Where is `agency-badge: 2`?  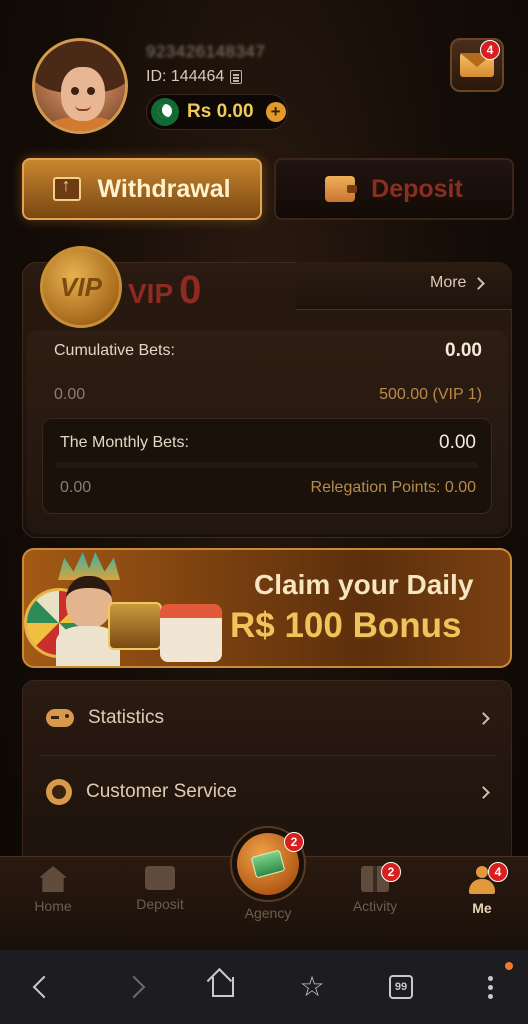 agency-badge: 2 is located at coordinates (294, 842).